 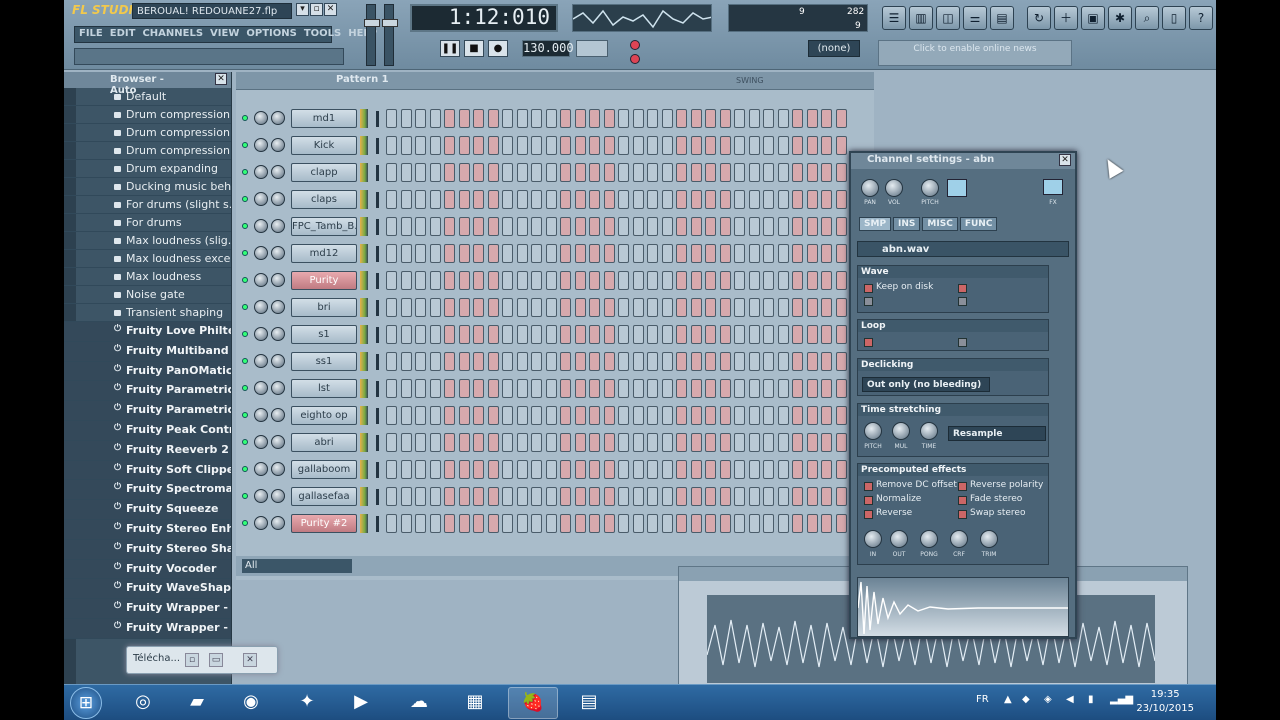 I want to click on out-knob, so click(x=899, y=539).